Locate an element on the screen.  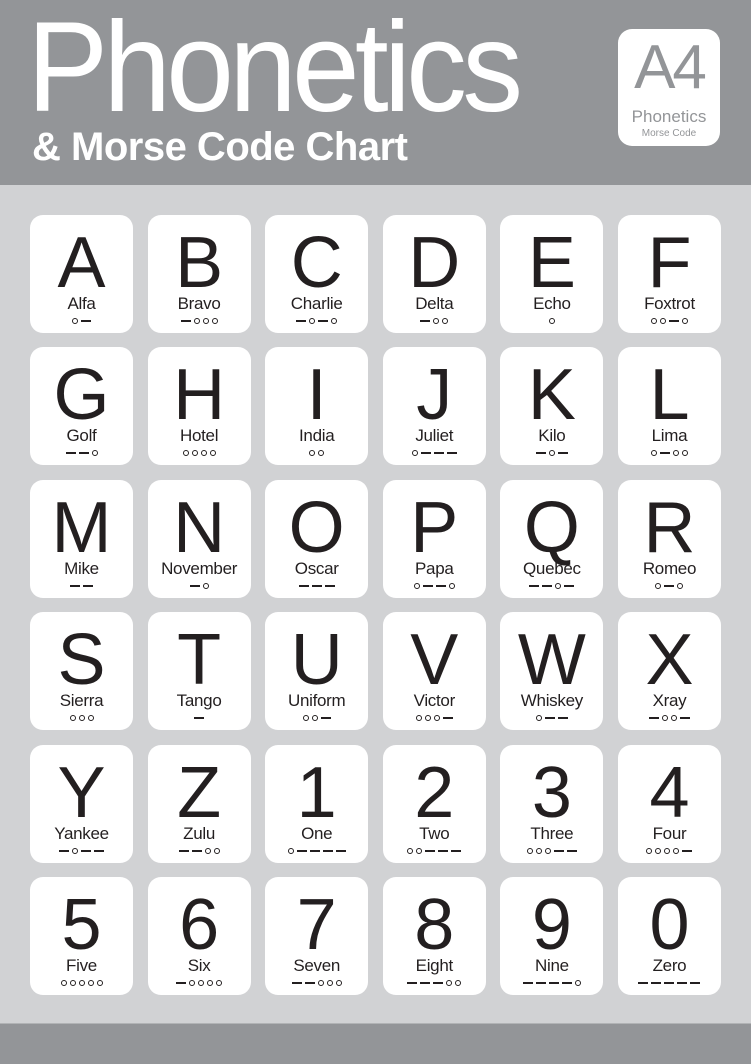
phonetic-card: 6 Six is located at coordinates (199, 935).